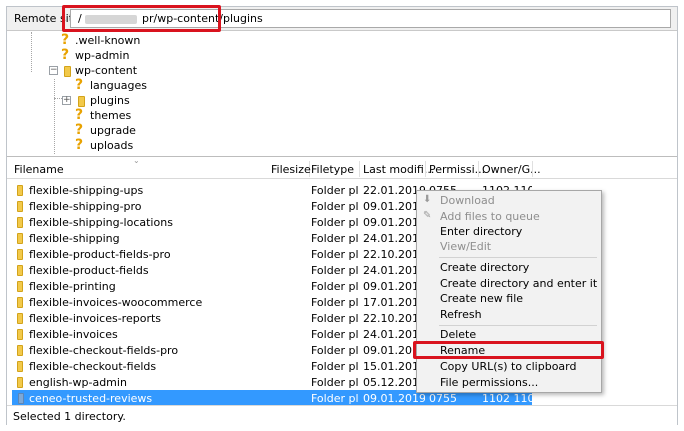 Image resolution: width=684 pixels, height=431 pixels. What do you see at coordinates (91, 398) in the screenshot?
I see `file-name: ceneo-trusted-reviews` at bounding box center [91, 398].